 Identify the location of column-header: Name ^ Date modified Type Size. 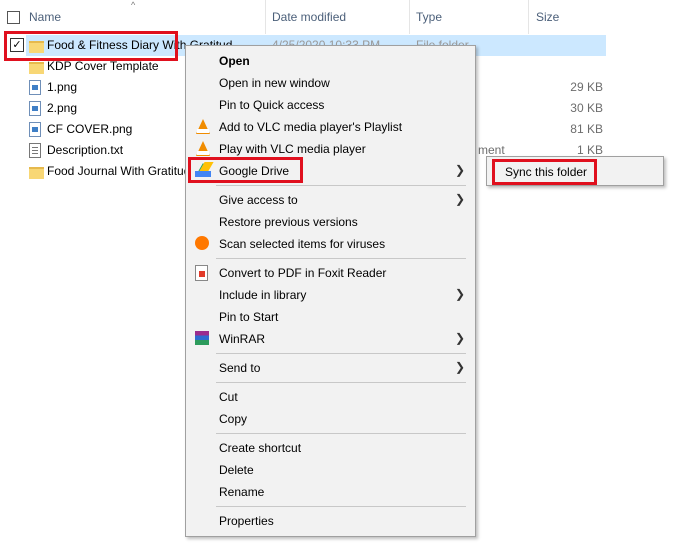
(305, 17).